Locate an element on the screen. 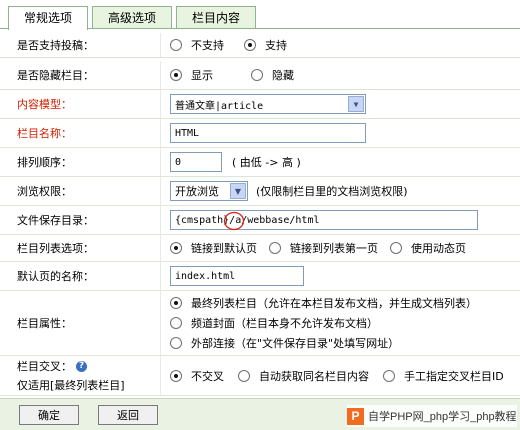 The image size is (520, 430). hidden-label: 是否隐藏栏目： is located at coordinates (55, 75).